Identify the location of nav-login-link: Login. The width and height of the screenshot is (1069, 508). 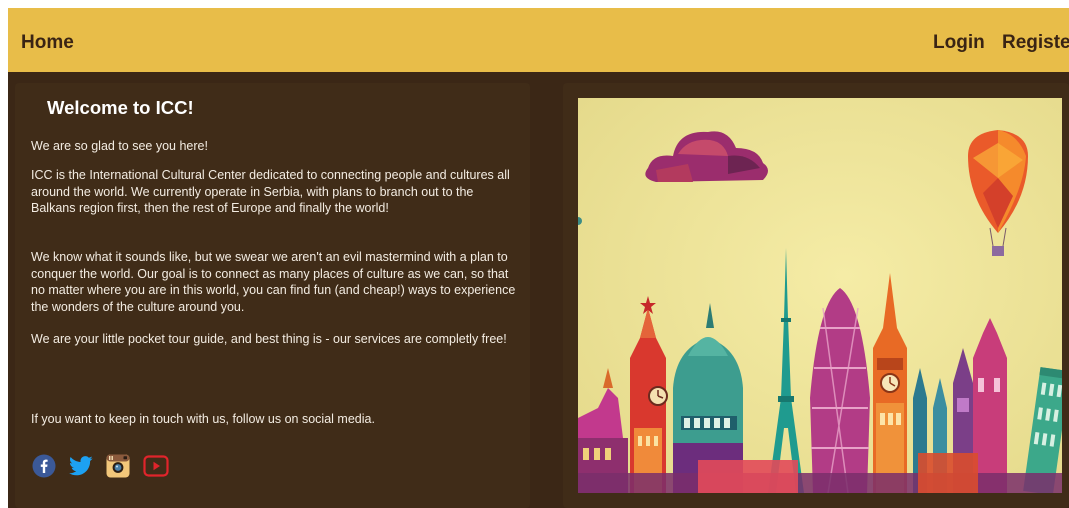
(959, 42).